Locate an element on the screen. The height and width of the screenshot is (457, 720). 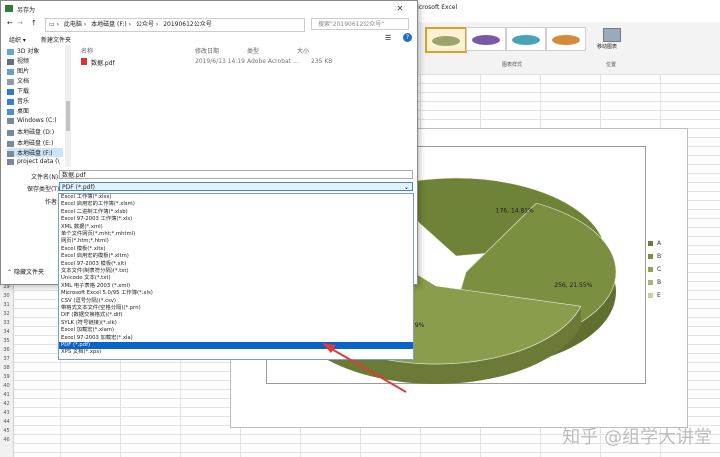
search-input: 搜索"20190612公众号" is located at coordinates (360, 24).